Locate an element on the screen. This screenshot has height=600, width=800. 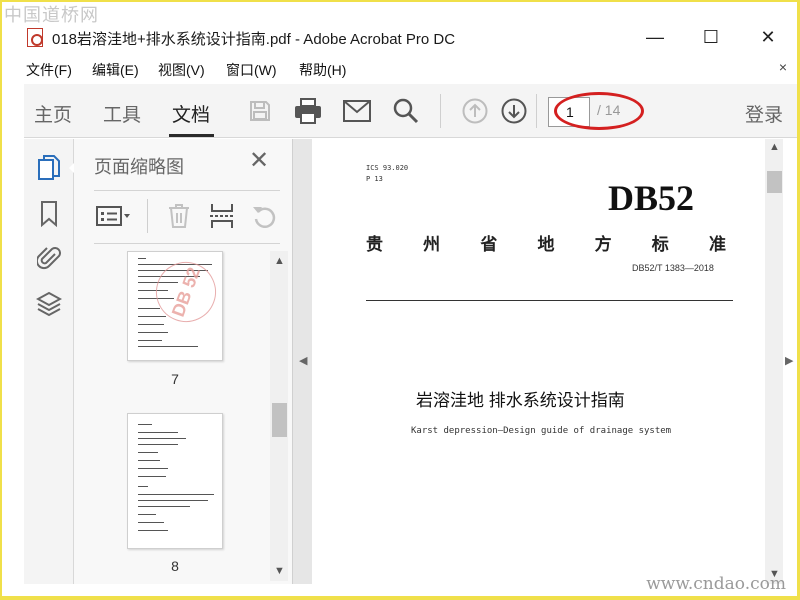
thumbnail-page-7: DB 52 is located at coordinates (175, 306).